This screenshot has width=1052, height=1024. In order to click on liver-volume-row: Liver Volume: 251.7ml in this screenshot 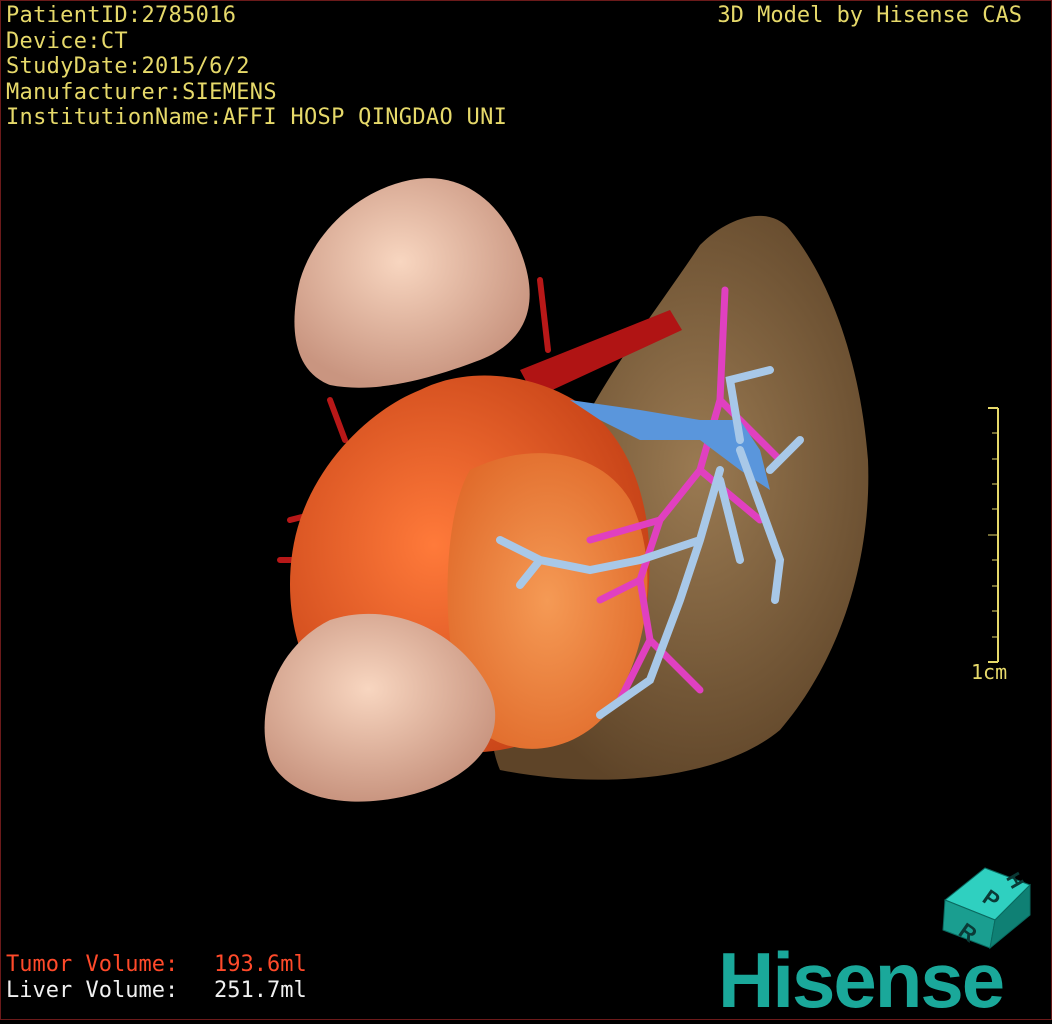, I will do `click(156, 991)`.